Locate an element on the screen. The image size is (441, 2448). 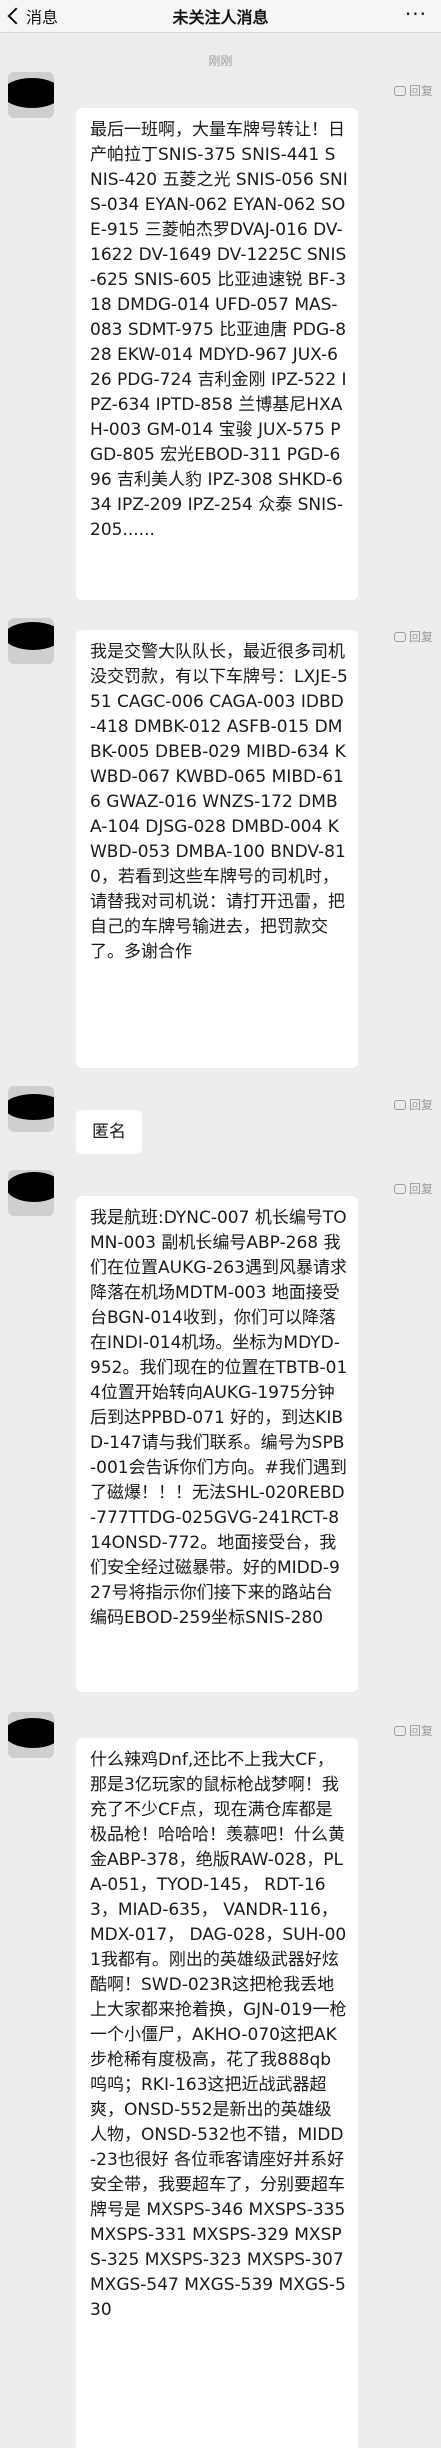
timestamp: 刚刚 is located at coordinates (220, 61).